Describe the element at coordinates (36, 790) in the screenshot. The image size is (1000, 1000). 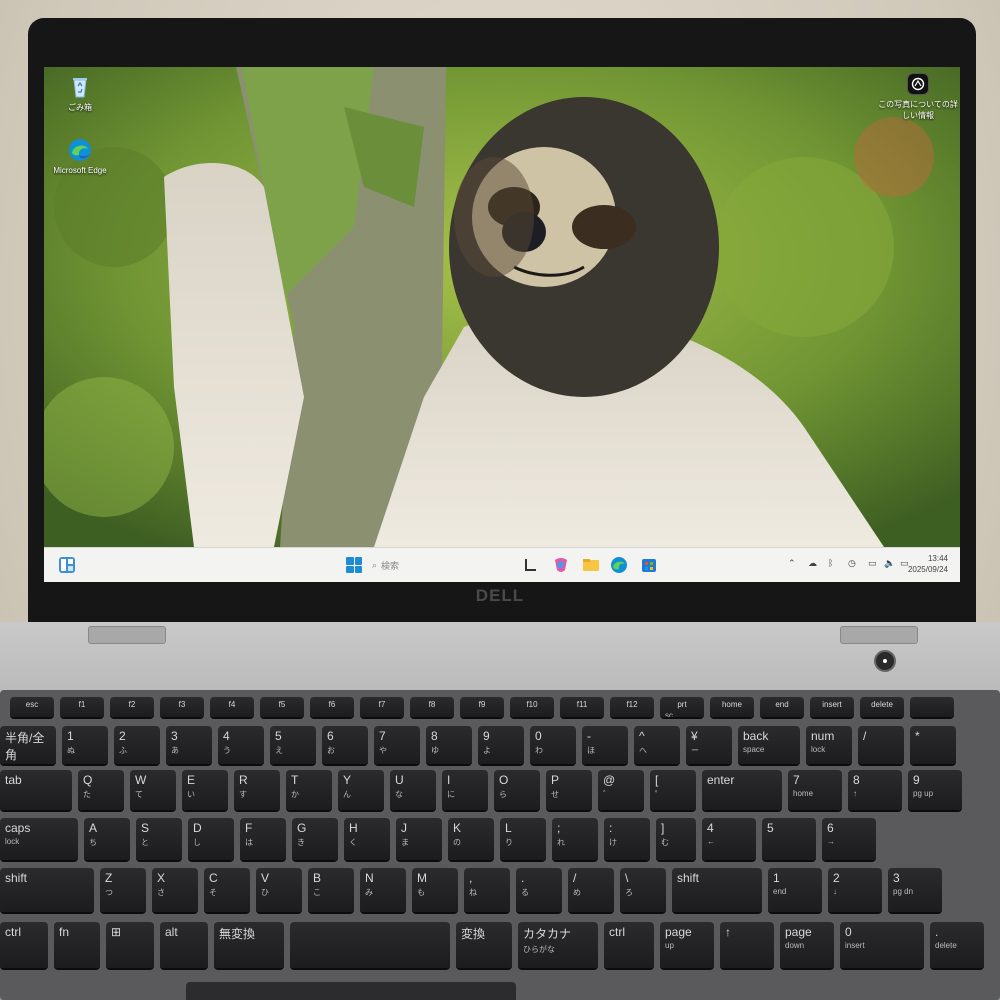
I see `key: tab` at that location.